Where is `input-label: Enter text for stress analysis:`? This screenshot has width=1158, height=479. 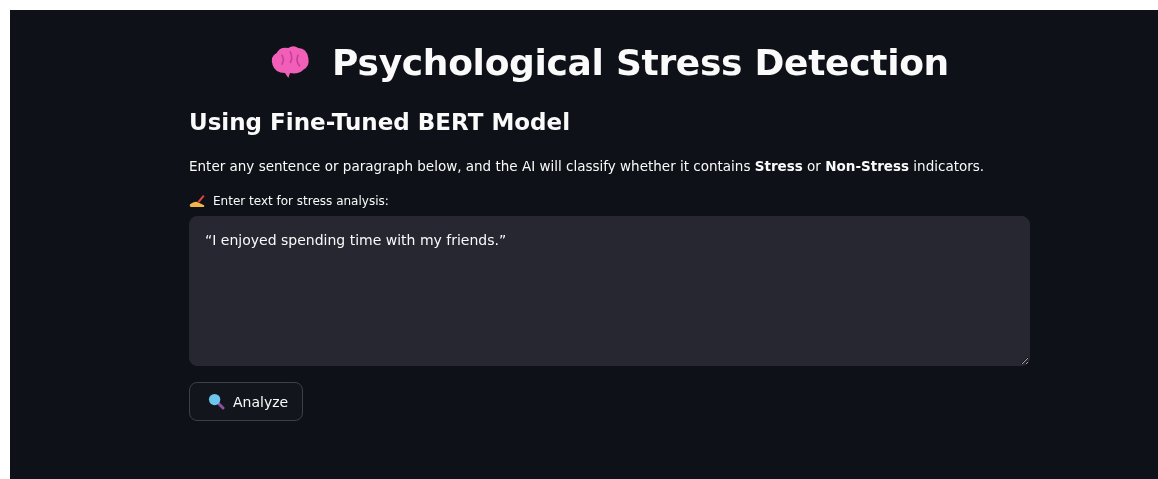
input-label: Enter text for stress analysis: is located at coordinates (301, 200).